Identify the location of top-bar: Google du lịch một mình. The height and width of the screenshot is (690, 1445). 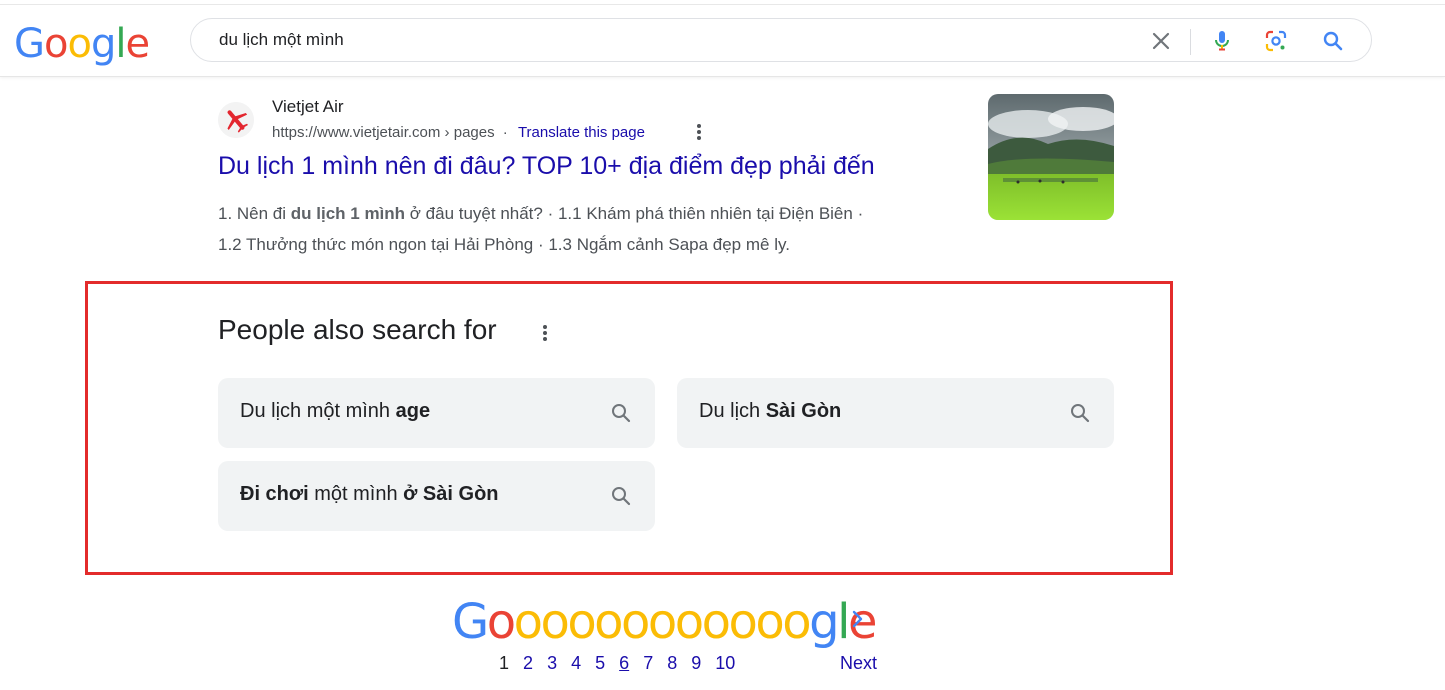
(722, 38).